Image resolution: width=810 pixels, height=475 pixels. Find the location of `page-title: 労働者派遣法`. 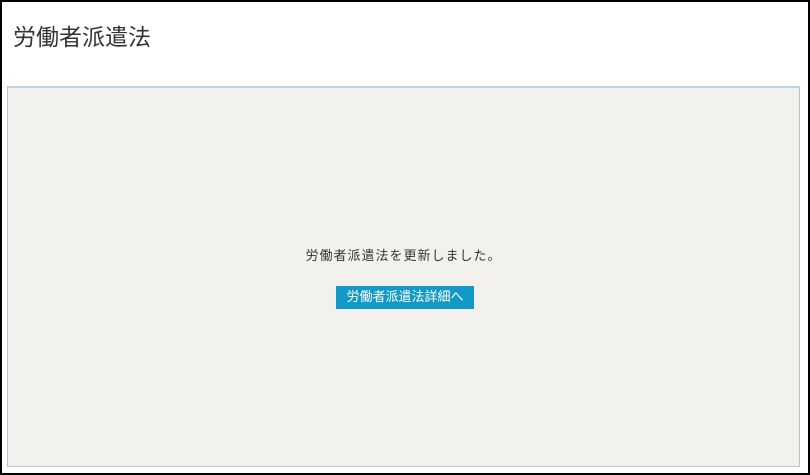

page-title: 労働者派遣法 is located at coordinates (82, 38).